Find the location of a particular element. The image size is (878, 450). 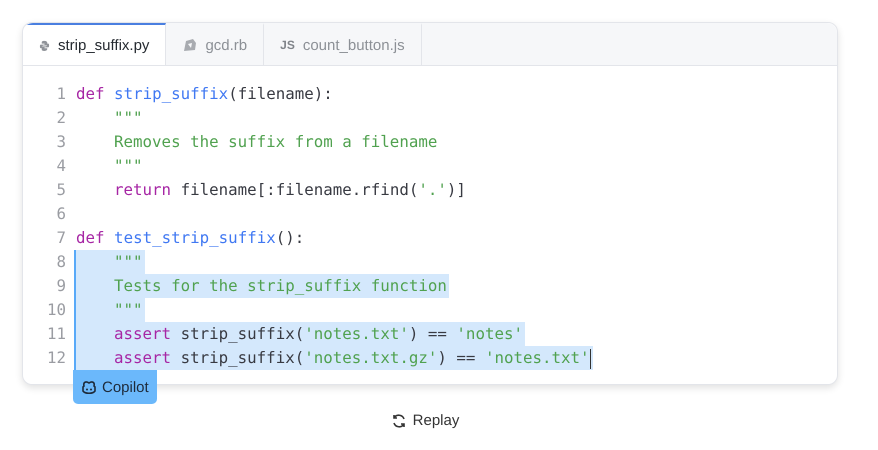

code-line: Removes the suffix from a filename is located at coordinates (275, 142).